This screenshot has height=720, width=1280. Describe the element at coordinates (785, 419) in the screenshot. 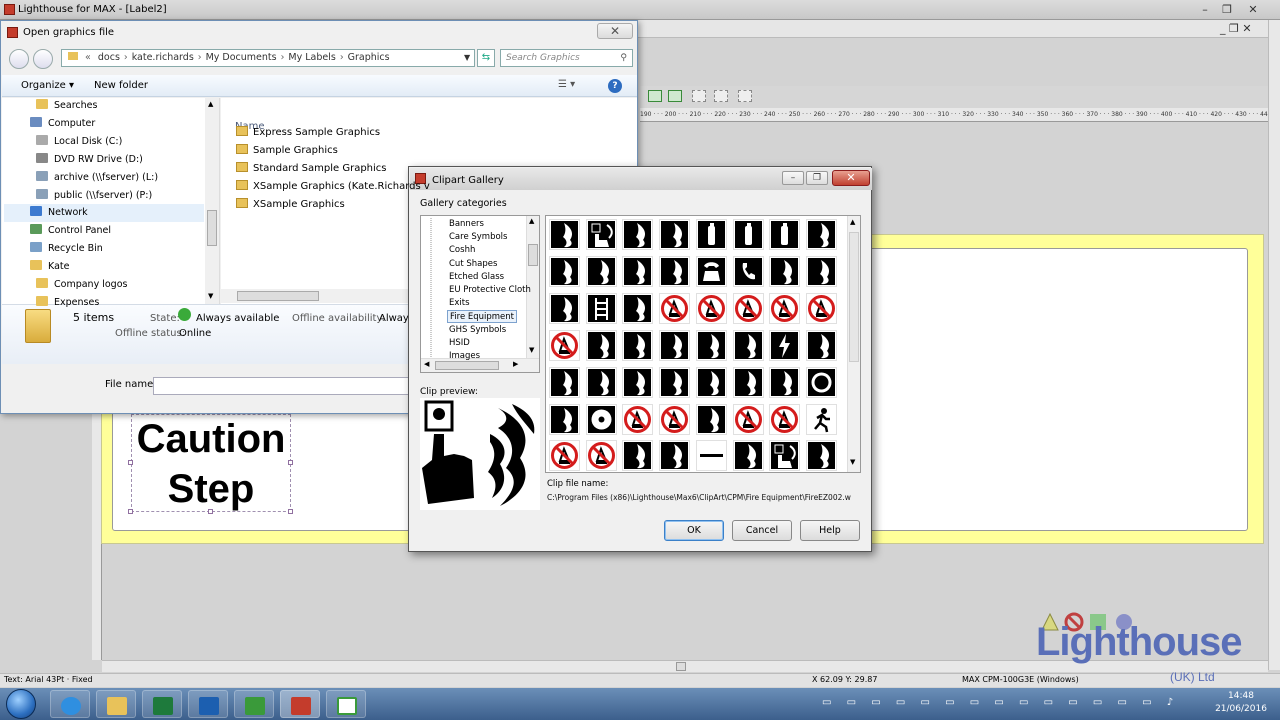

I see `running-fire-icon` at that location.